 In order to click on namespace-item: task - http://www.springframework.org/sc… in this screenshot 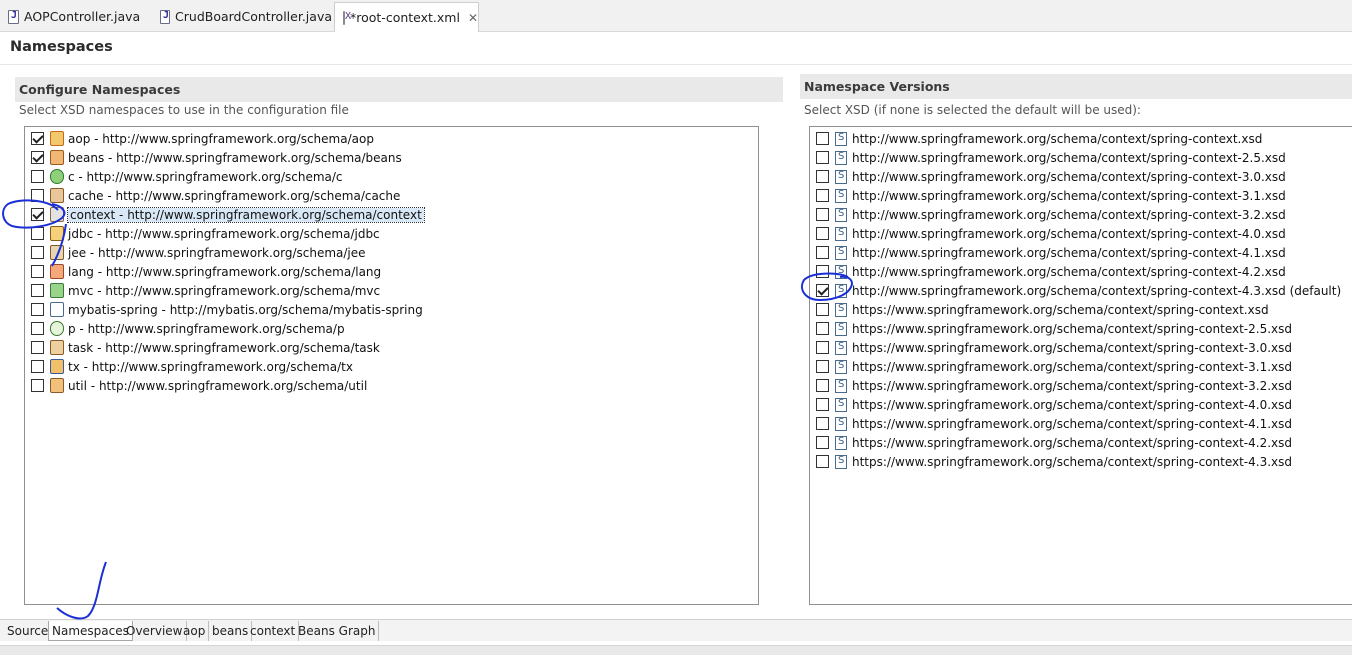, I will do `click(205, 347)`.